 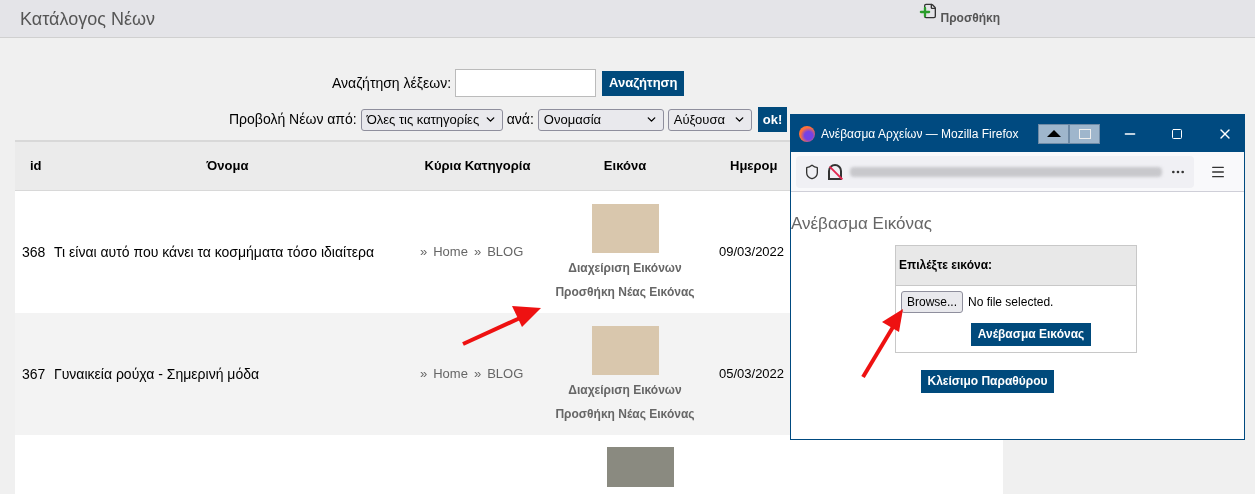 I want to click on shield-icon, so click(x=812, y=171).